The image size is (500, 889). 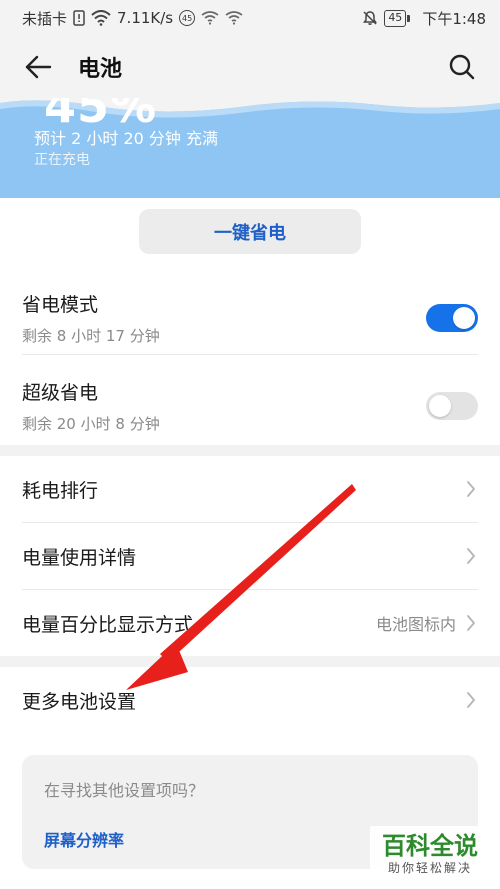 What do you see at coordinates (397, 18) in the screenshot?
I see `battery-icon: 45` at bounding box center [397, 18].